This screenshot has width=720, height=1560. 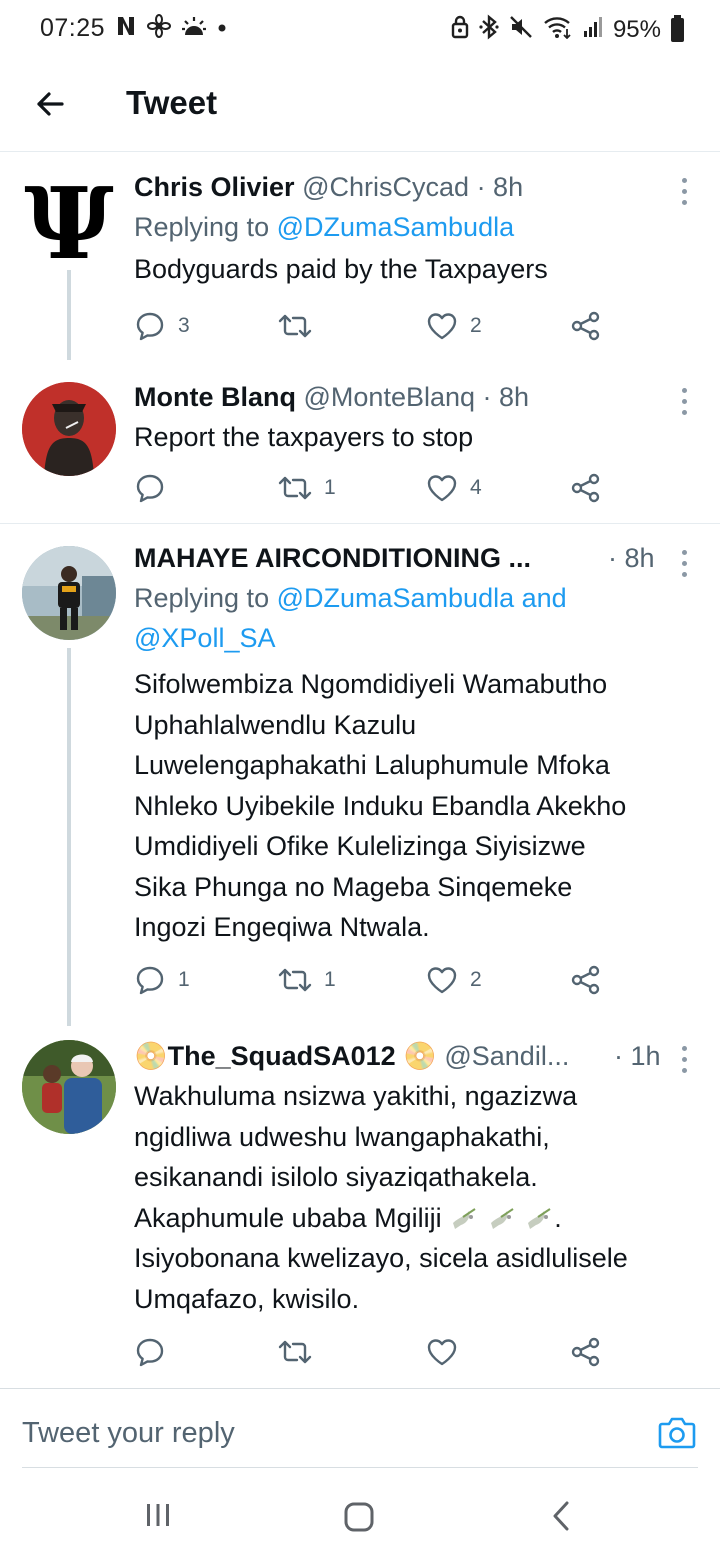 I want to click on author-handle: @MonteBlanq, so click(x=390, y=397).